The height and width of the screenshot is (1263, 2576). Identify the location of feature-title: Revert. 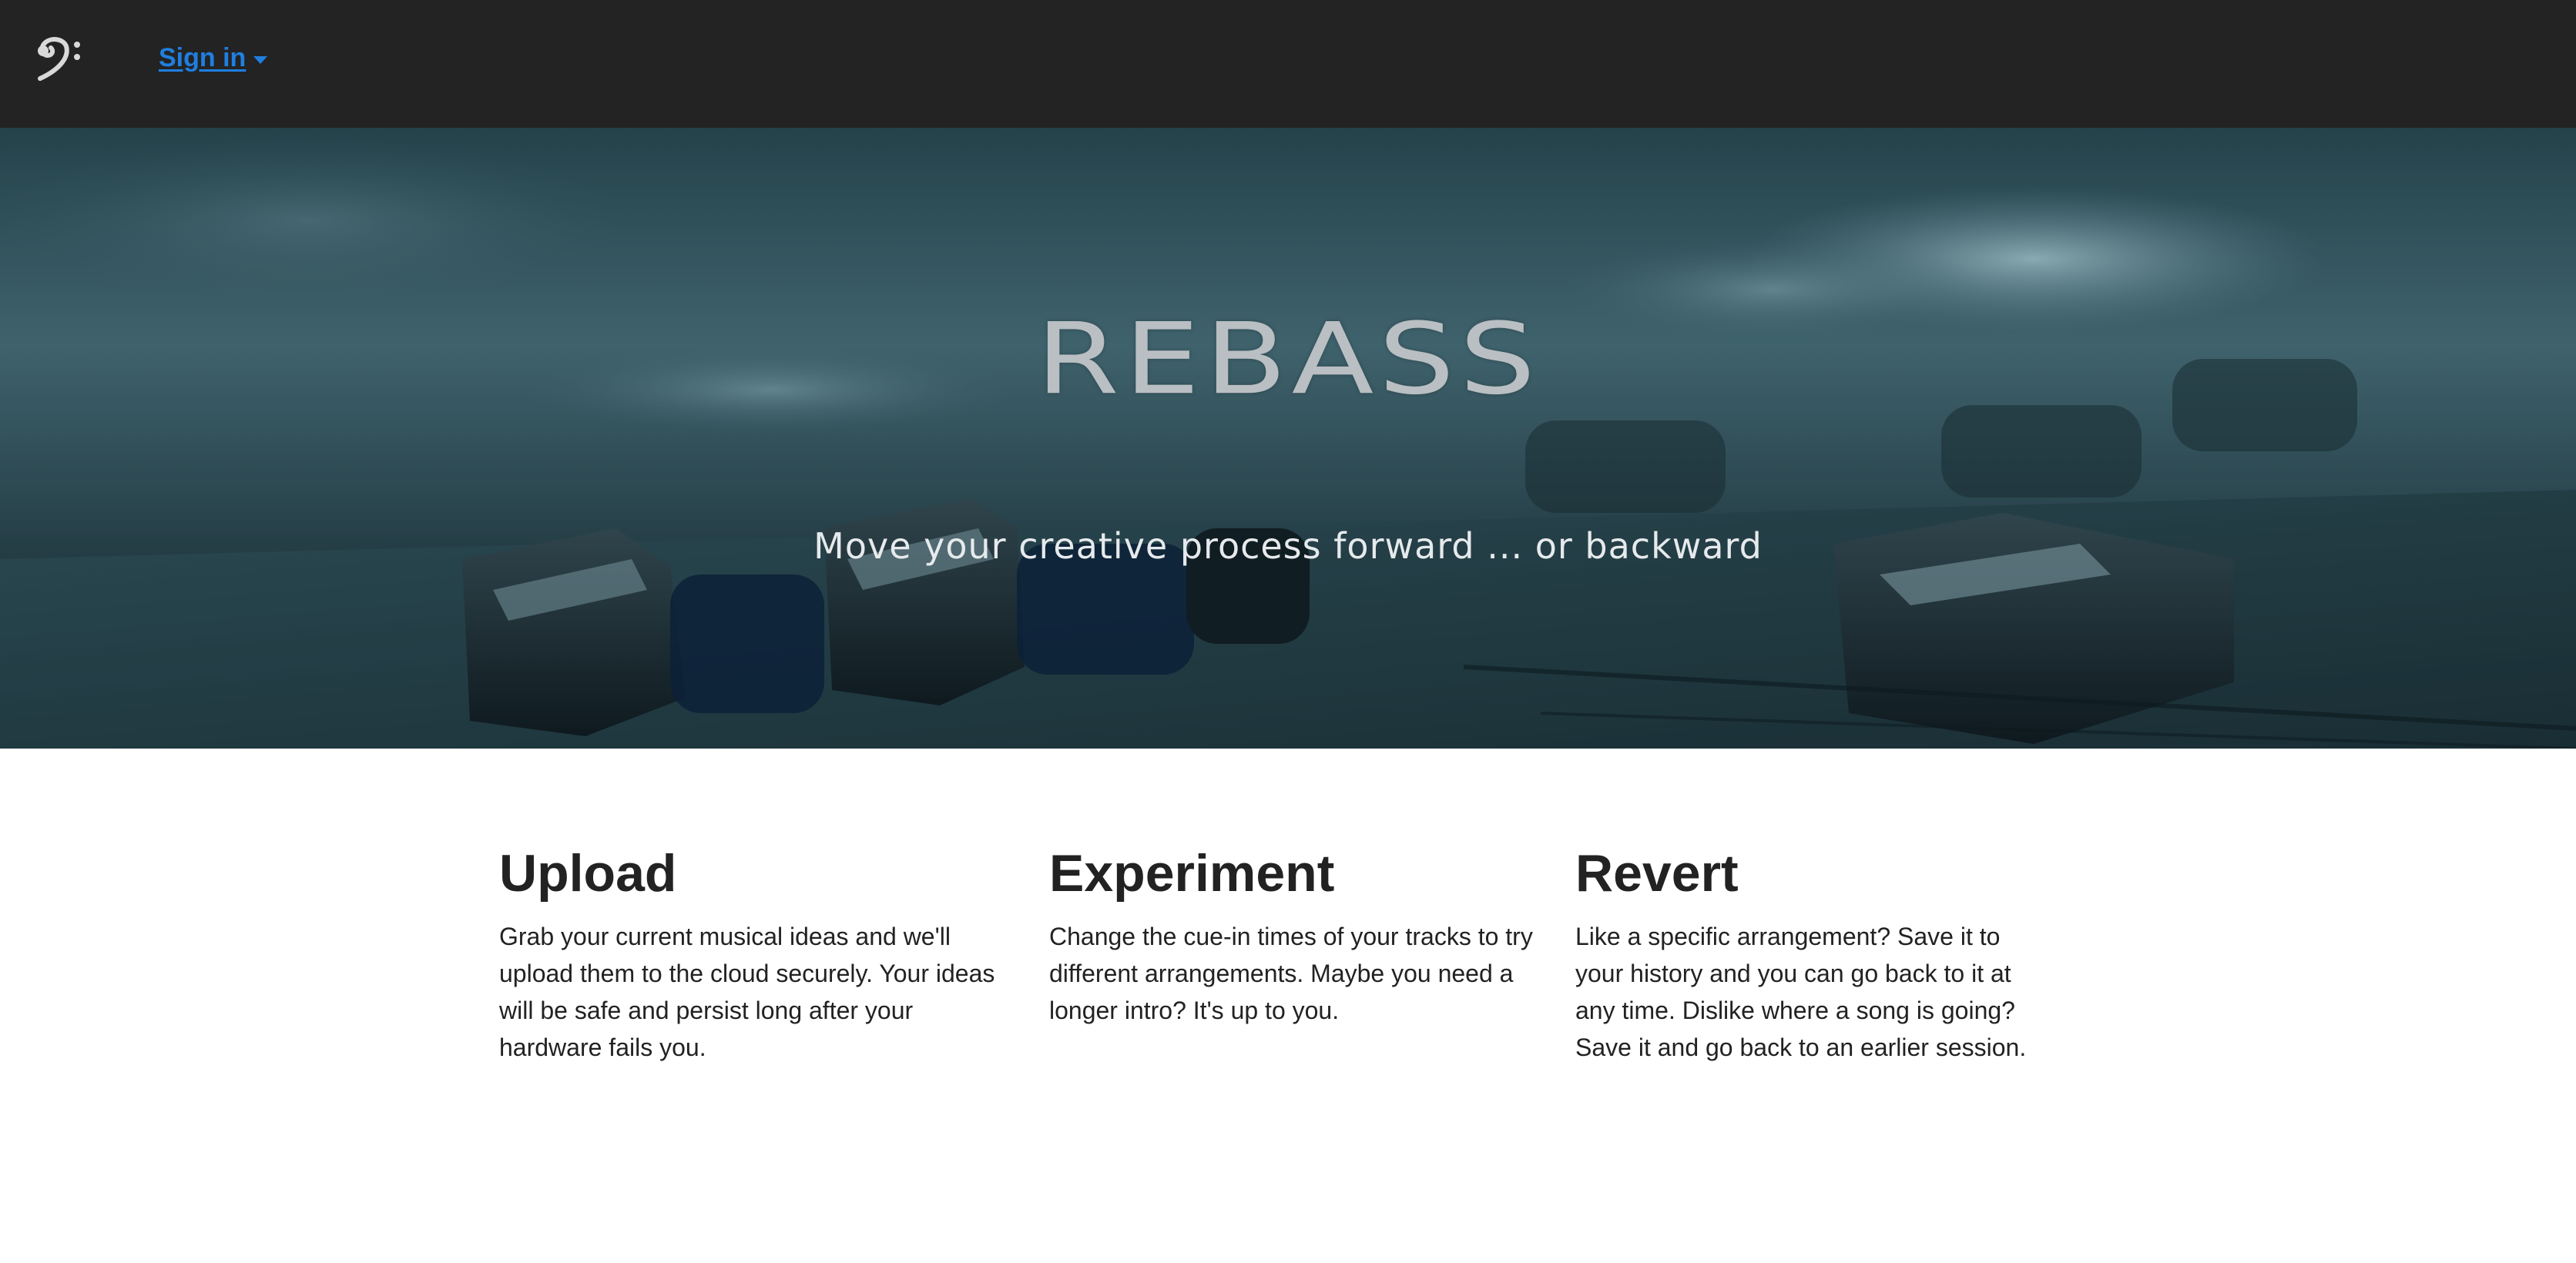
(1657, 873).